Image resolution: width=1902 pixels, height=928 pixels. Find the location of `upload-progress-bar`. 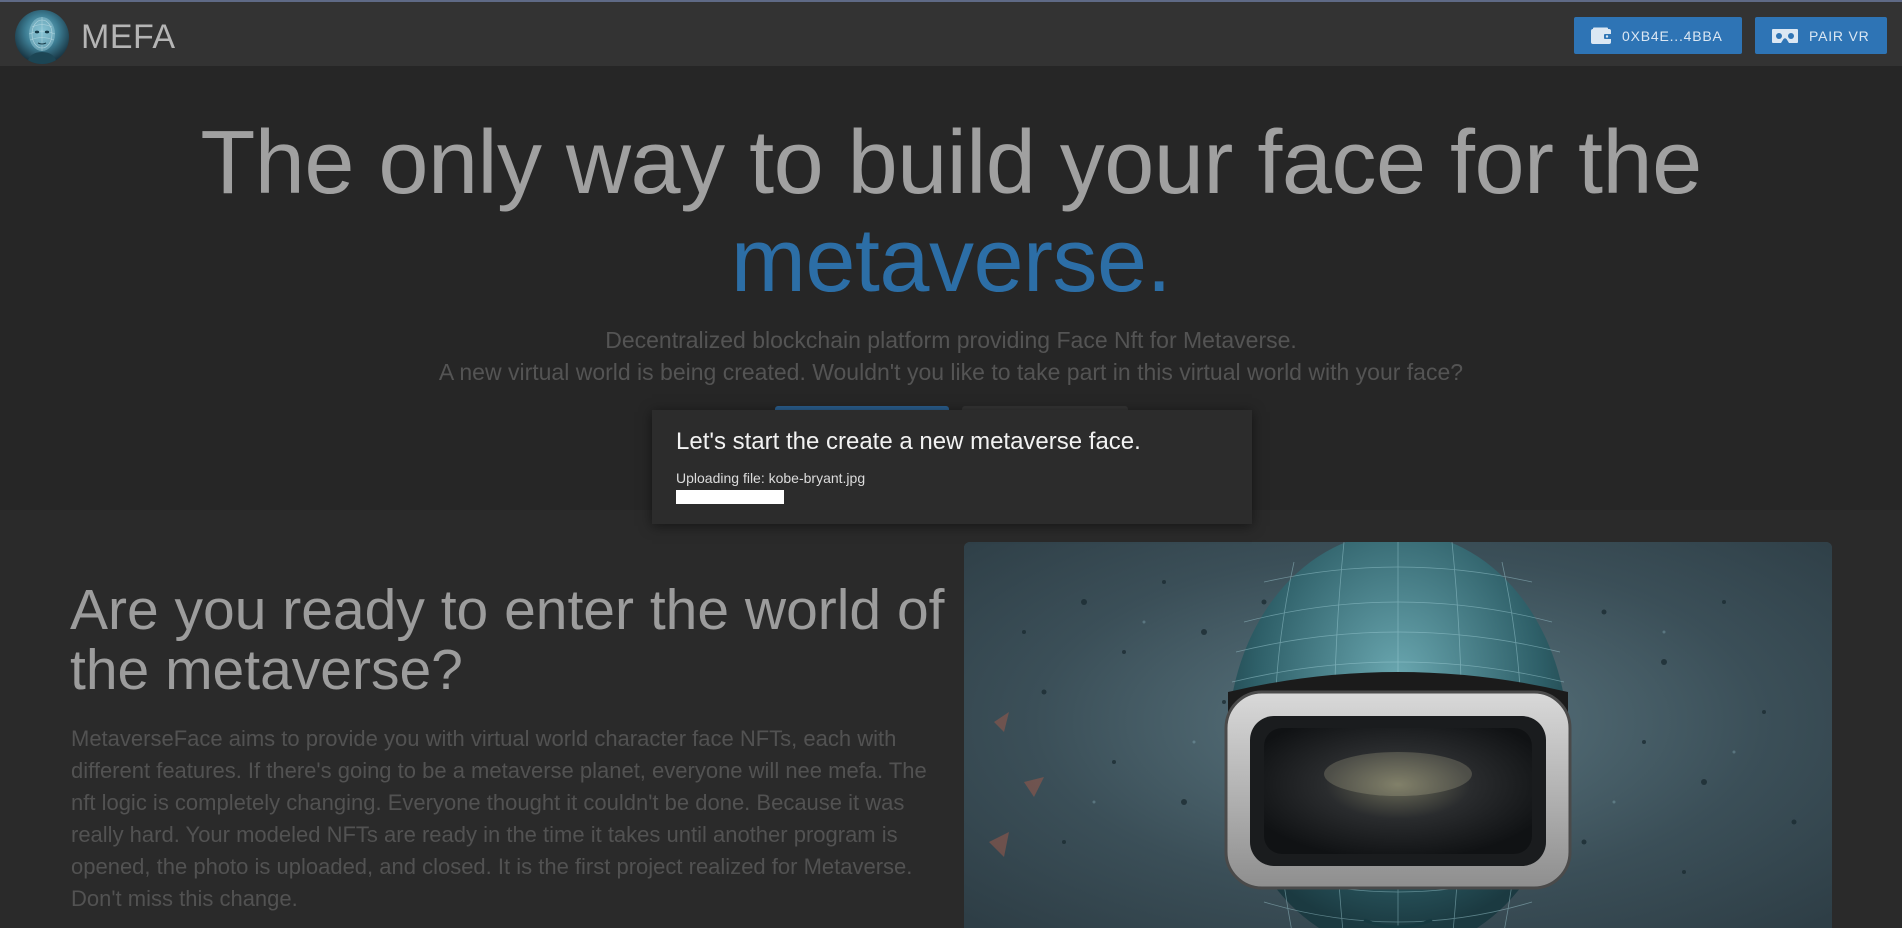

upload-progress-bar is located at coordinates (946, 497).